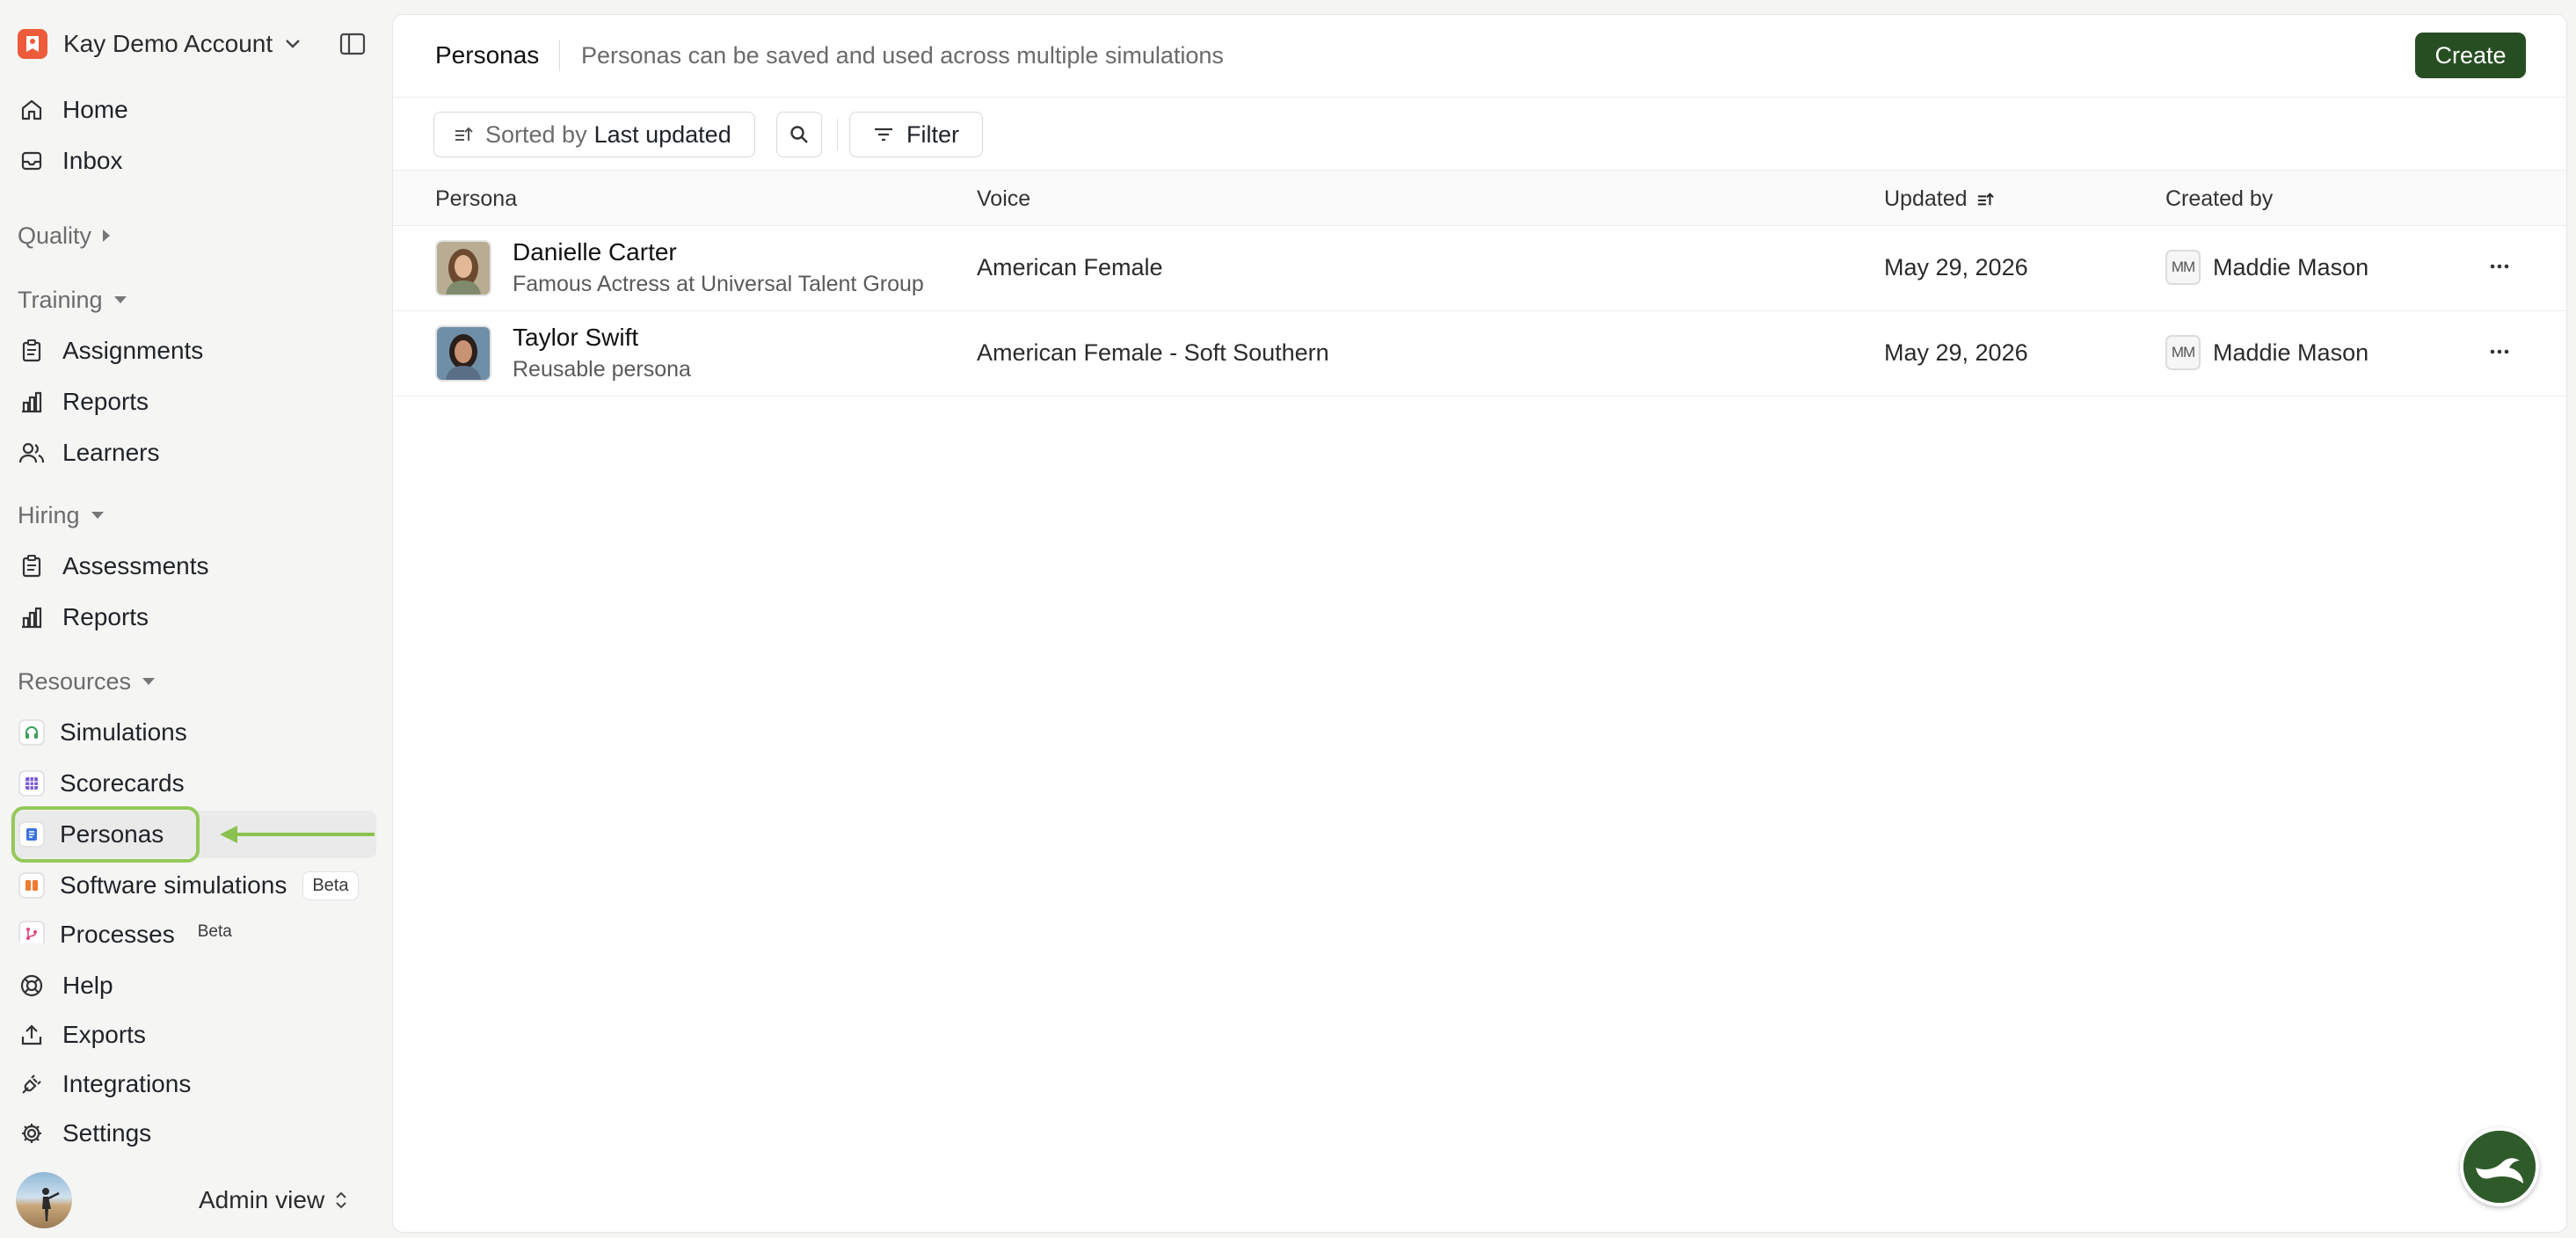  I want to click on sidebar-item-assignments: Assignments, so click(196, 351).